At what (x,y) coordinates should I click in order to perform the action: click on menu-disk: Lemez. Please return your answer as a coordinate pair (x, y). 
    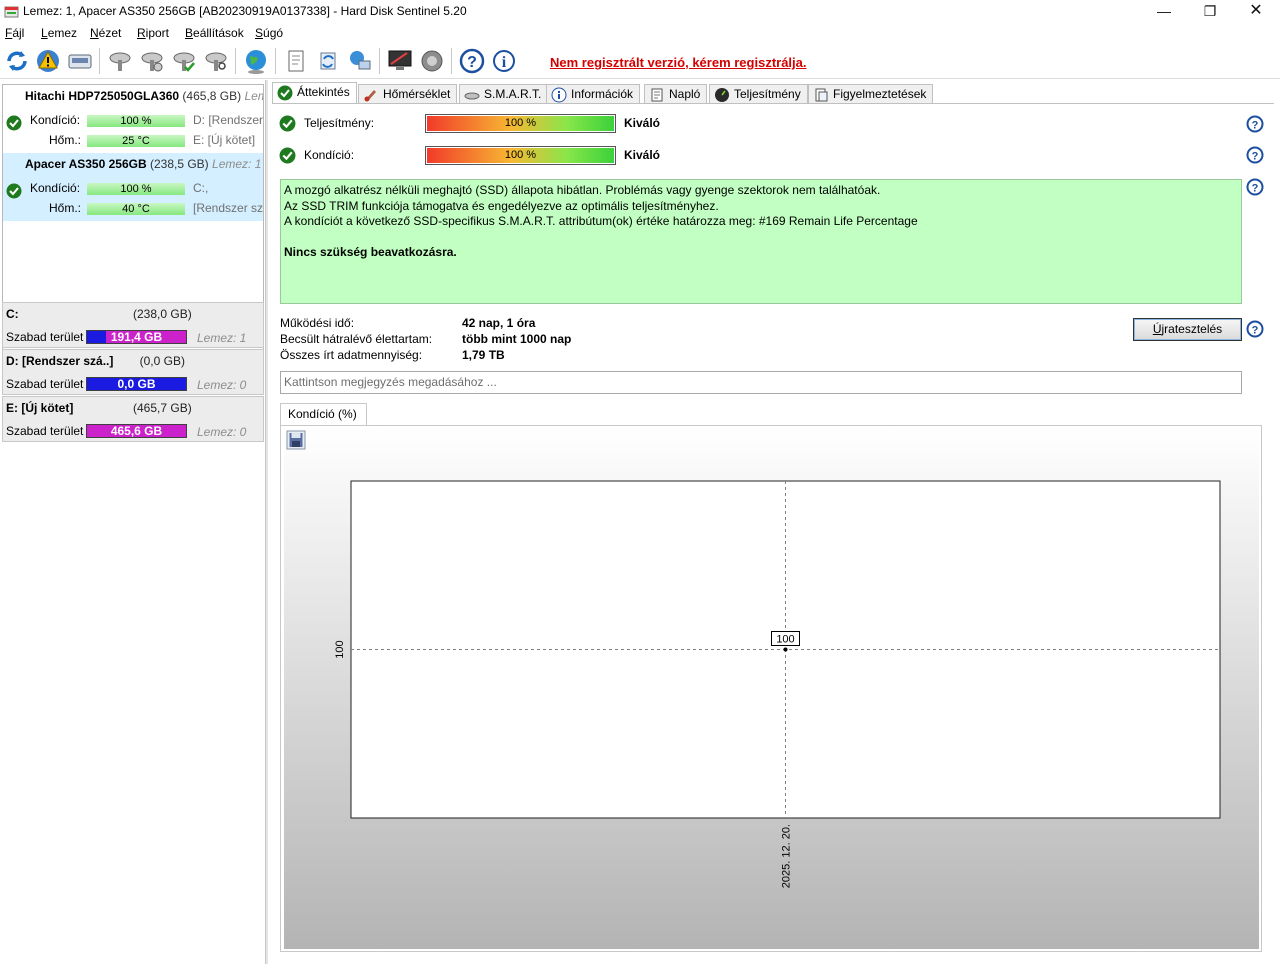
    Looking at the image, I should click on (59, 33).